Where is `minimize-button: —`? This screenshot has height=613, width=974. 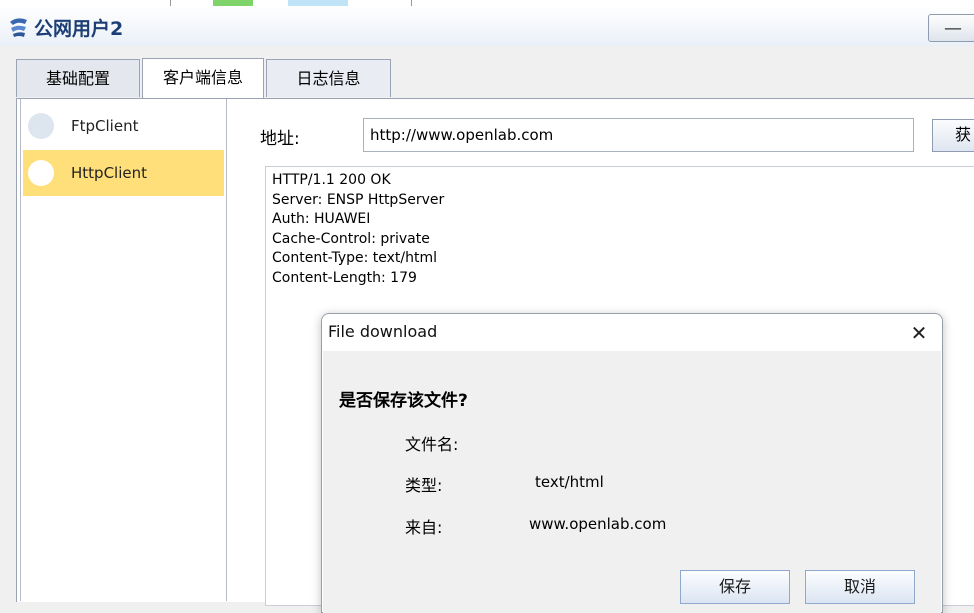
minimize-button: — is located at coordinates (951, 28).